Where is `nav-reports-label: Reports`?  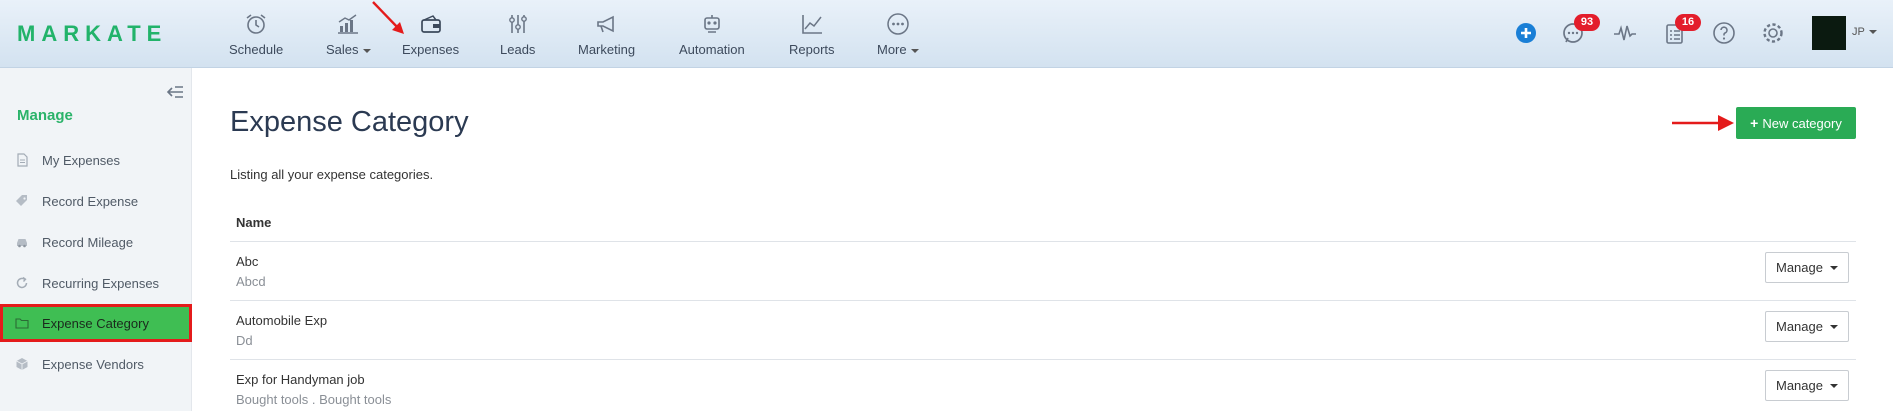 nav-reports-label: Reports is located at coordinates (812, 49).